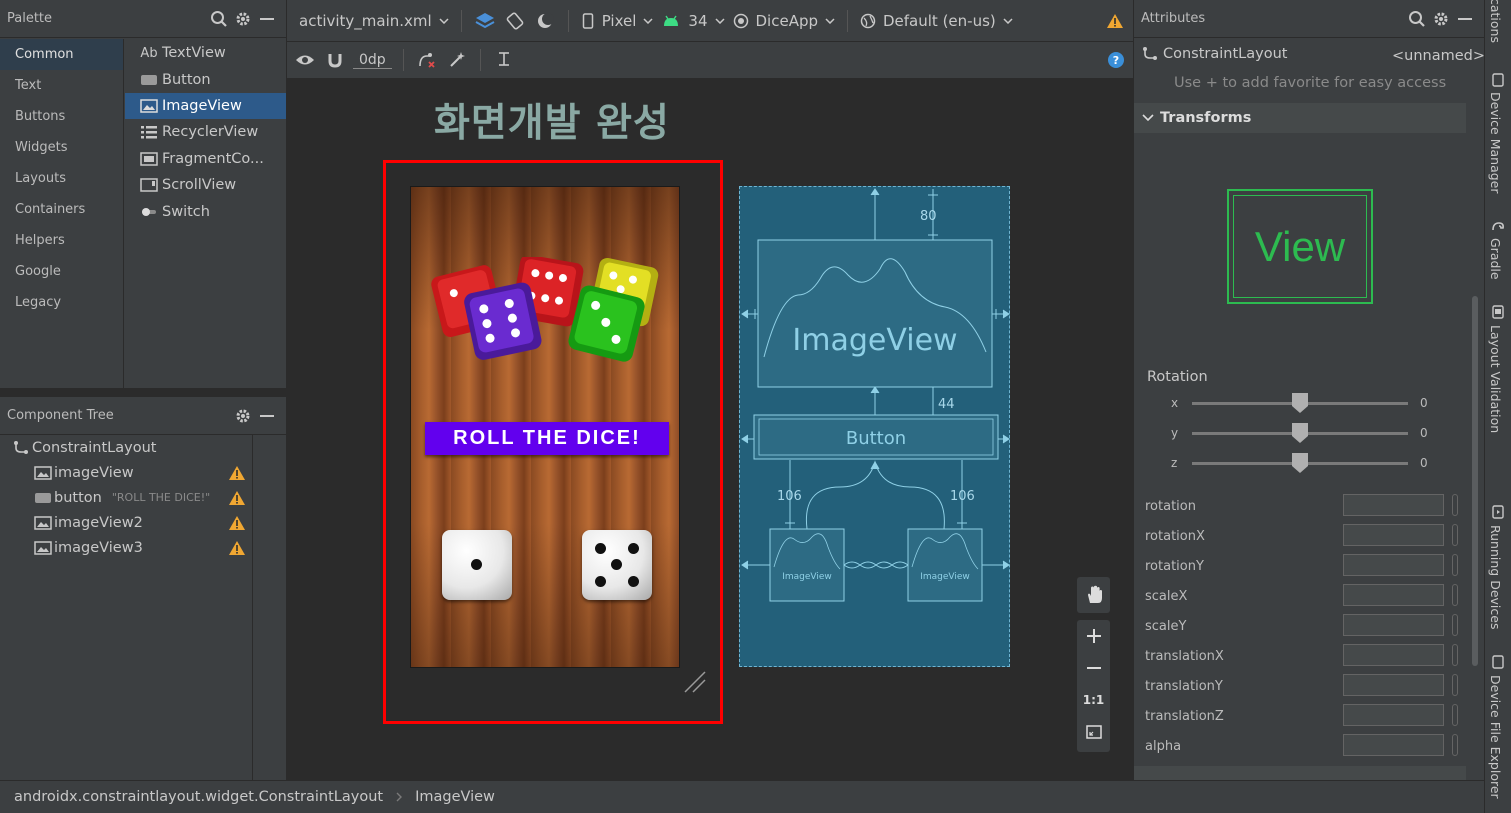 This screenshot has height=813, width=1511. Describe the element at coordinates (477, 565) in the screenshot. I see `dice-one-image` at that location.